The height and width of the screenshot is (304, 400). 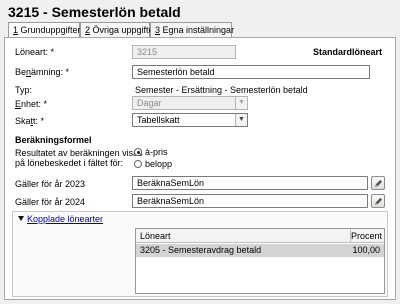 I want to click on enhet-label: Enhet: *, so click(x=31, y=104).